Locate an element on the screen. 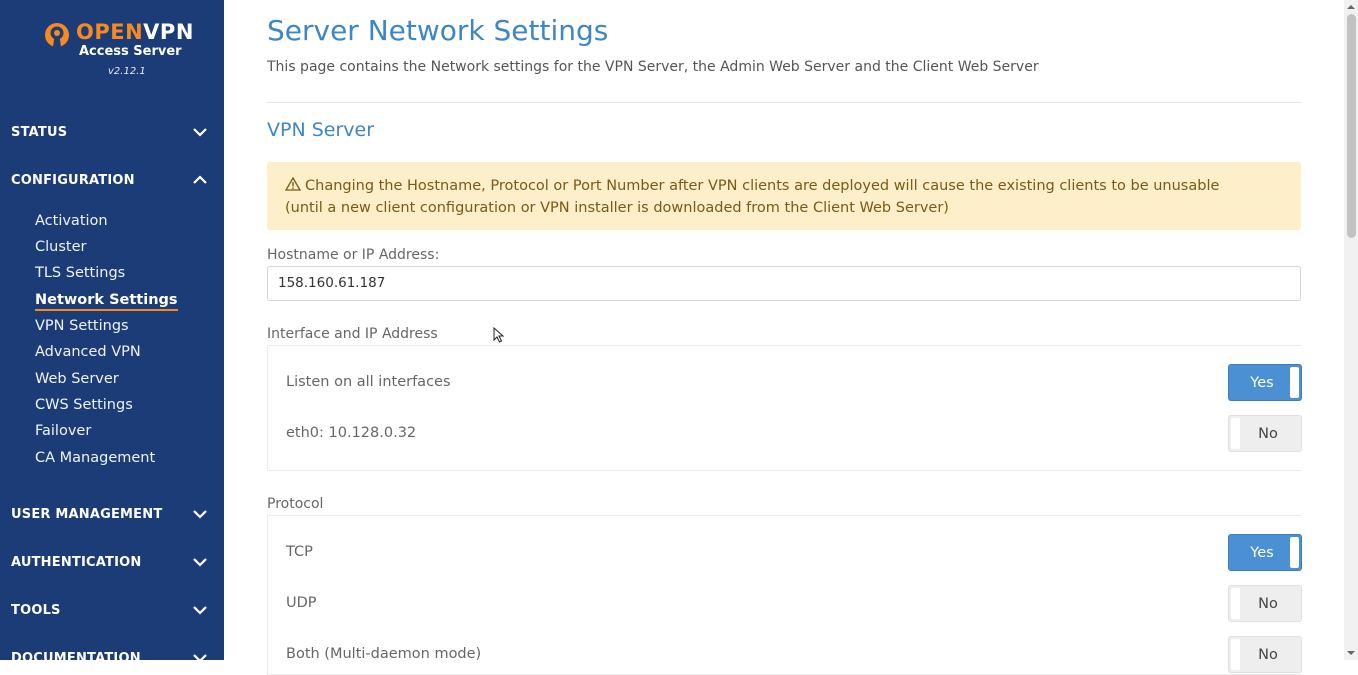 This screenshot has width=1358, height=675. nav-section-configuration: CONFIGURATION is located at coordinates (112, 180).